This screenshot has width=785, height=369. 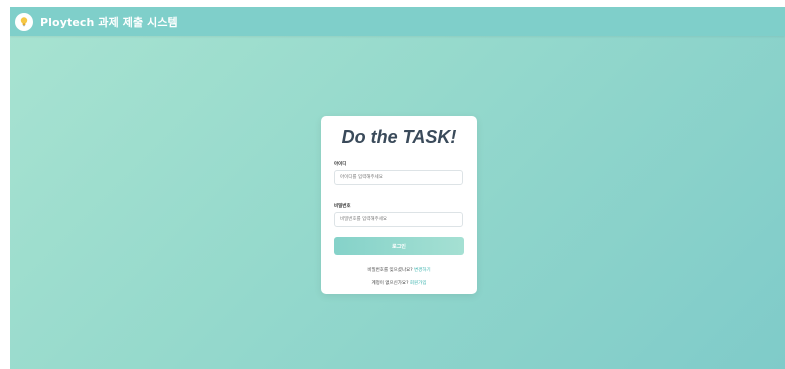 I want to click on password-input, so click(x=398, y=219).